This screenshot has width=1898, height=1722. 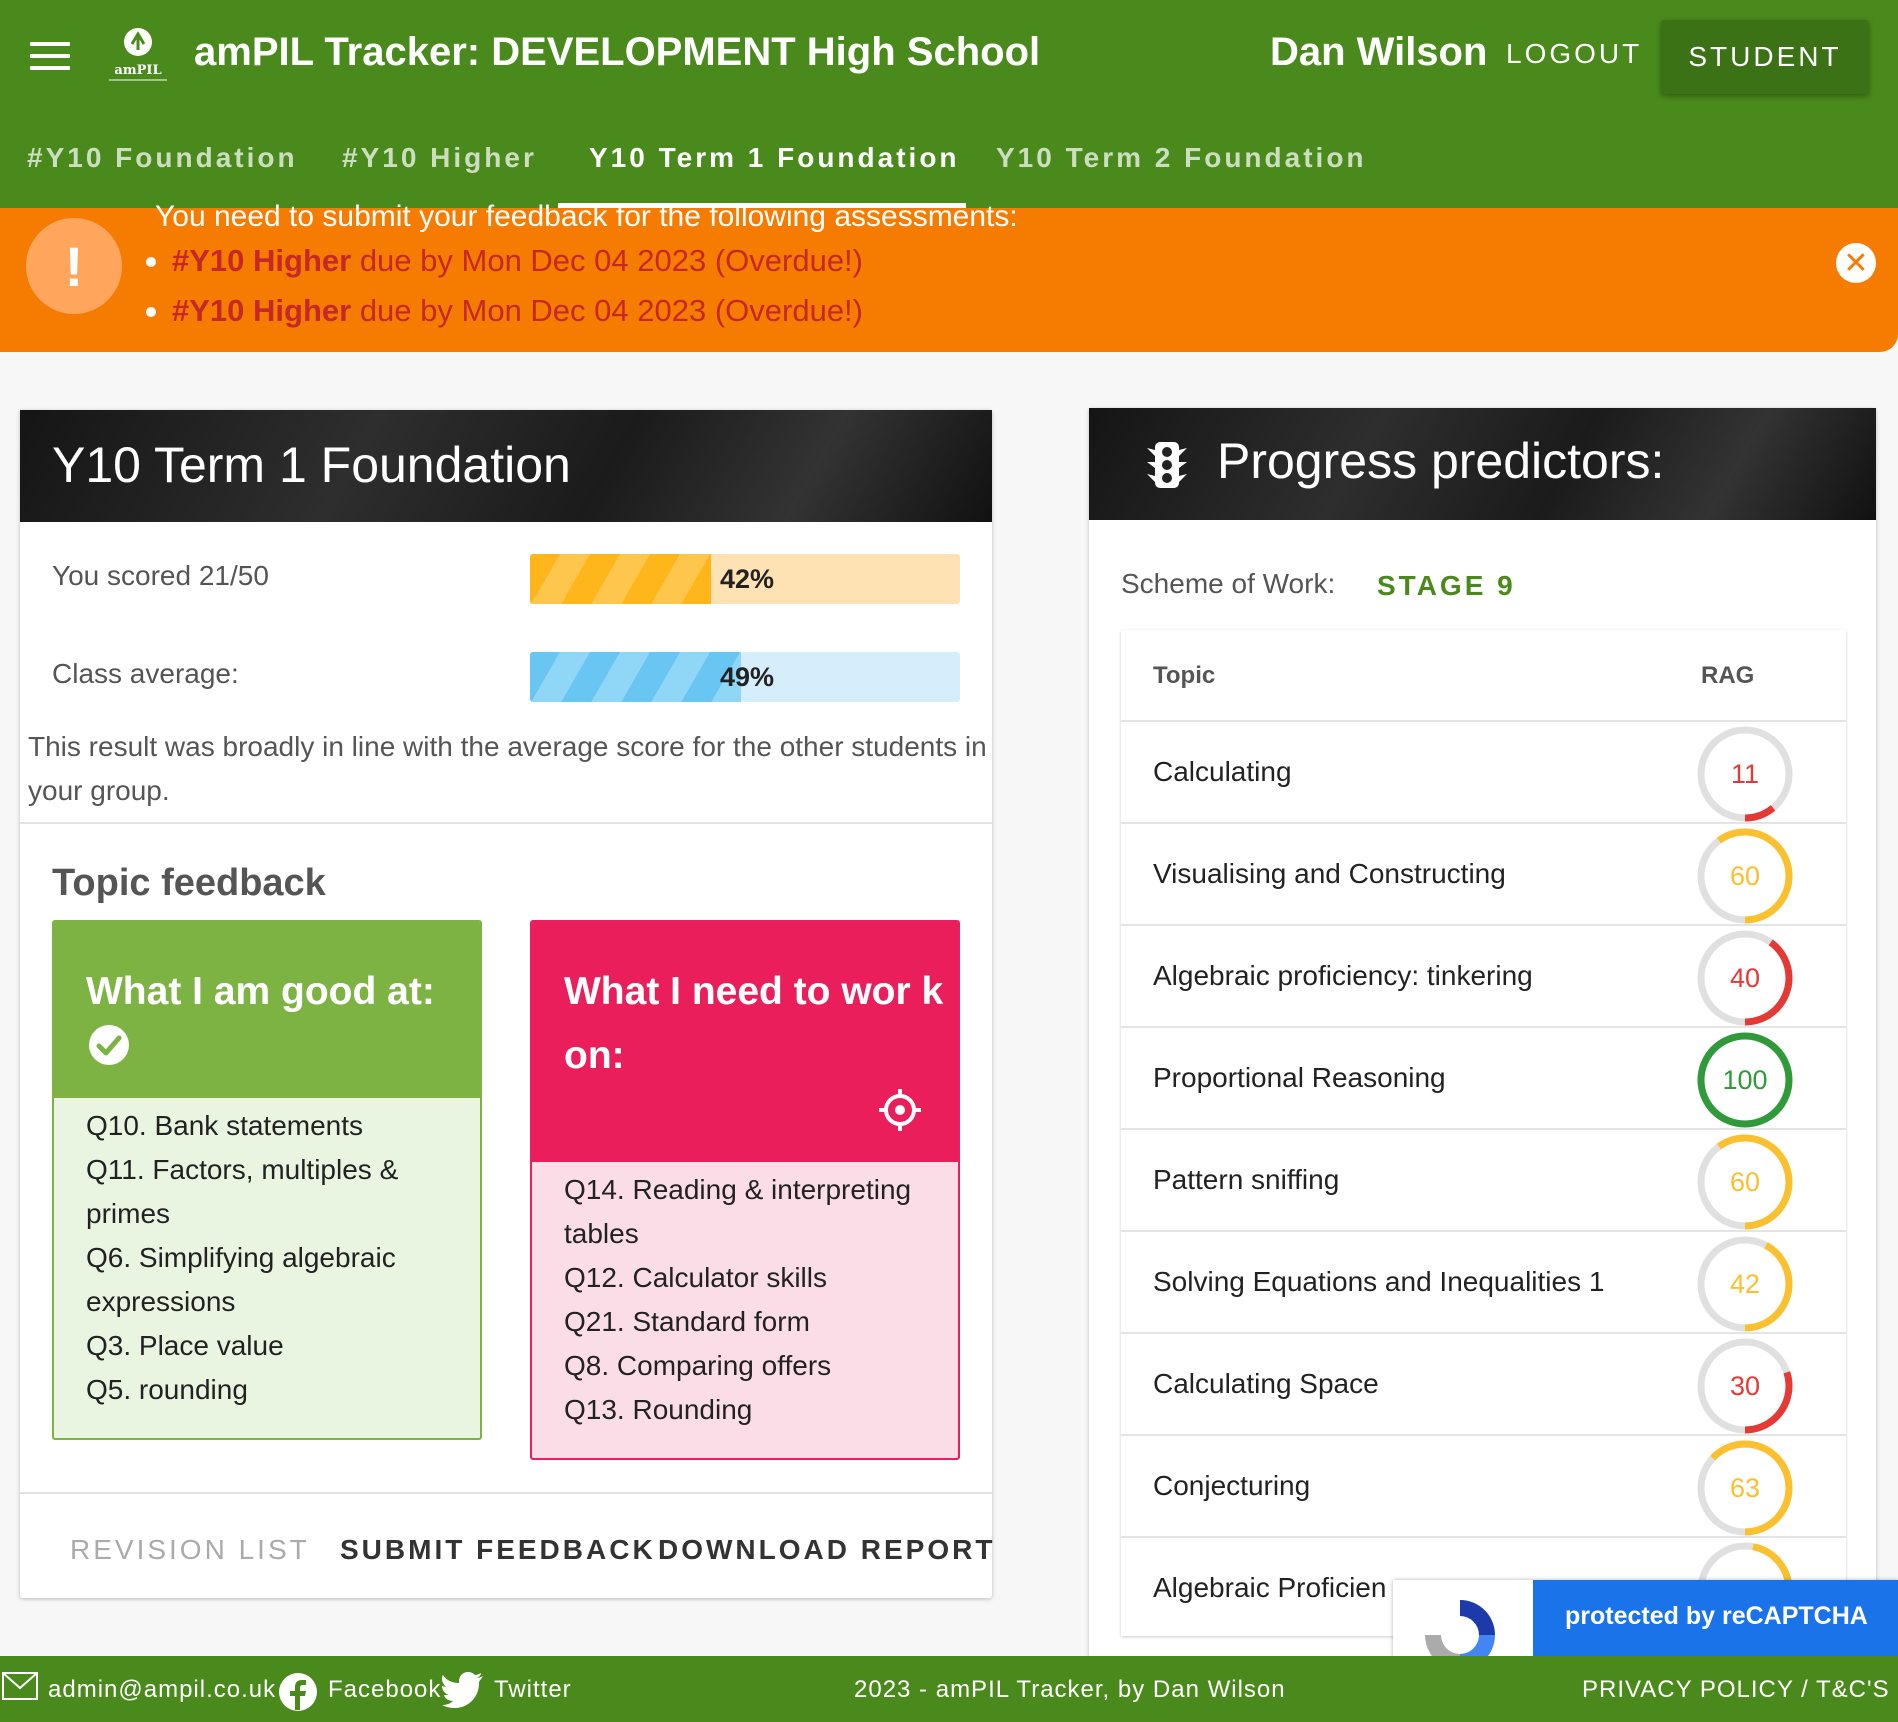 I want to click on ampil-logo: amPIL, so click(x=138, y=54).